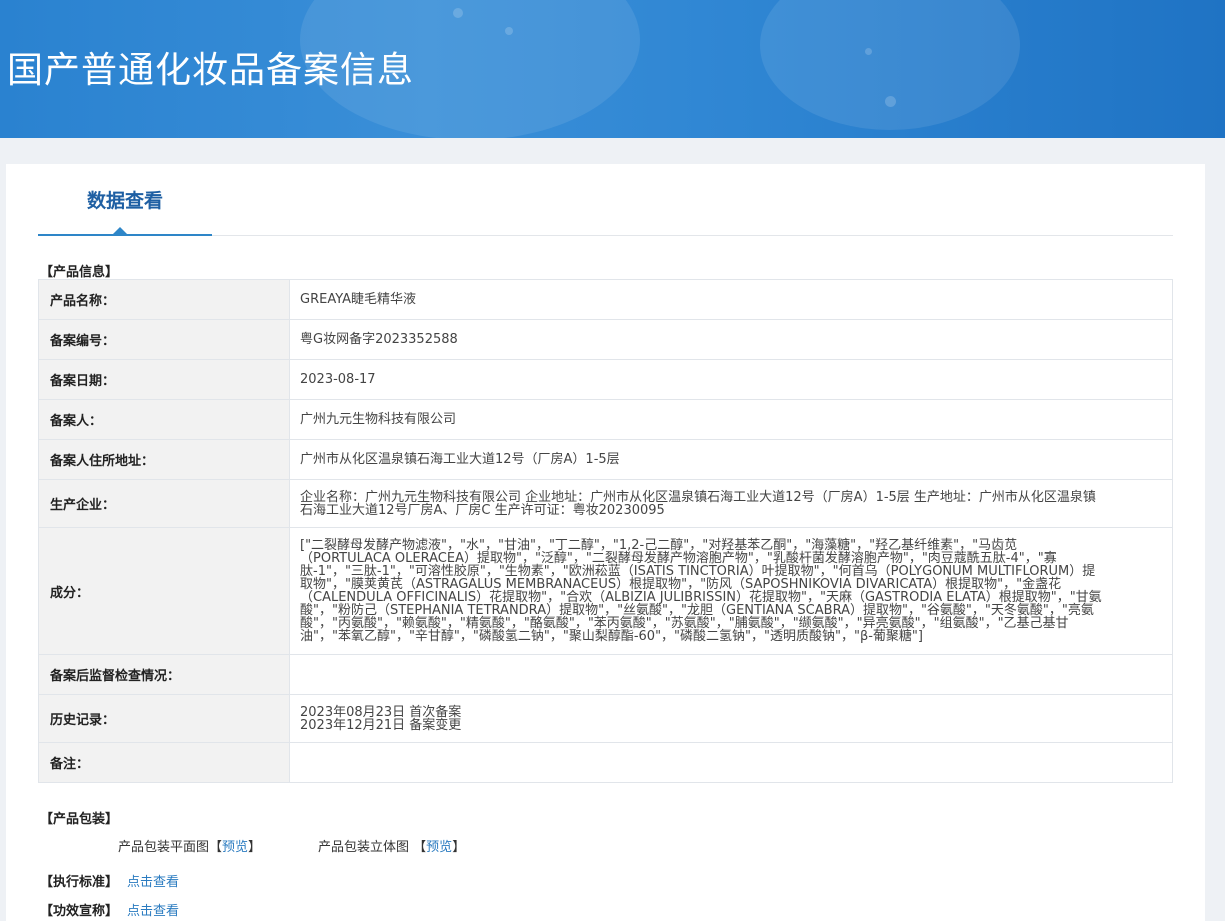 The image size is (1225, 921). What do you see at coordinates (164, 847) in the screenshot?
I see `packaging-flat-label: 产品包装平面图` at bounding box center [164, 847].